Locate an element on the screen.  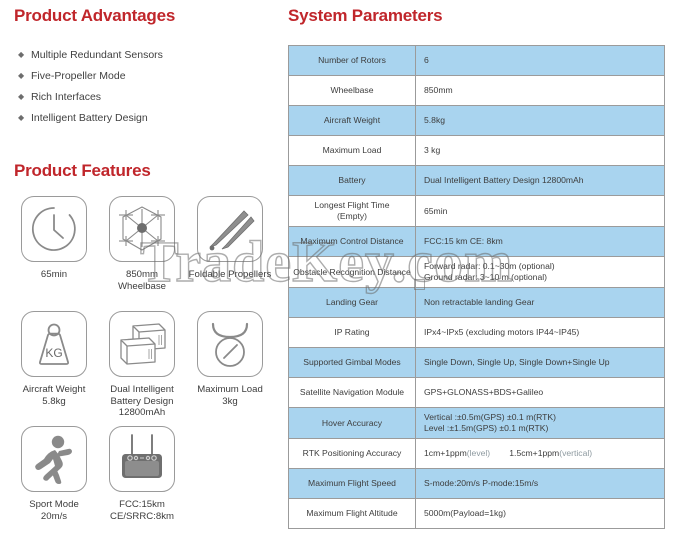
spec-key: Aircraft Weight is located at coordinates (352, 120).